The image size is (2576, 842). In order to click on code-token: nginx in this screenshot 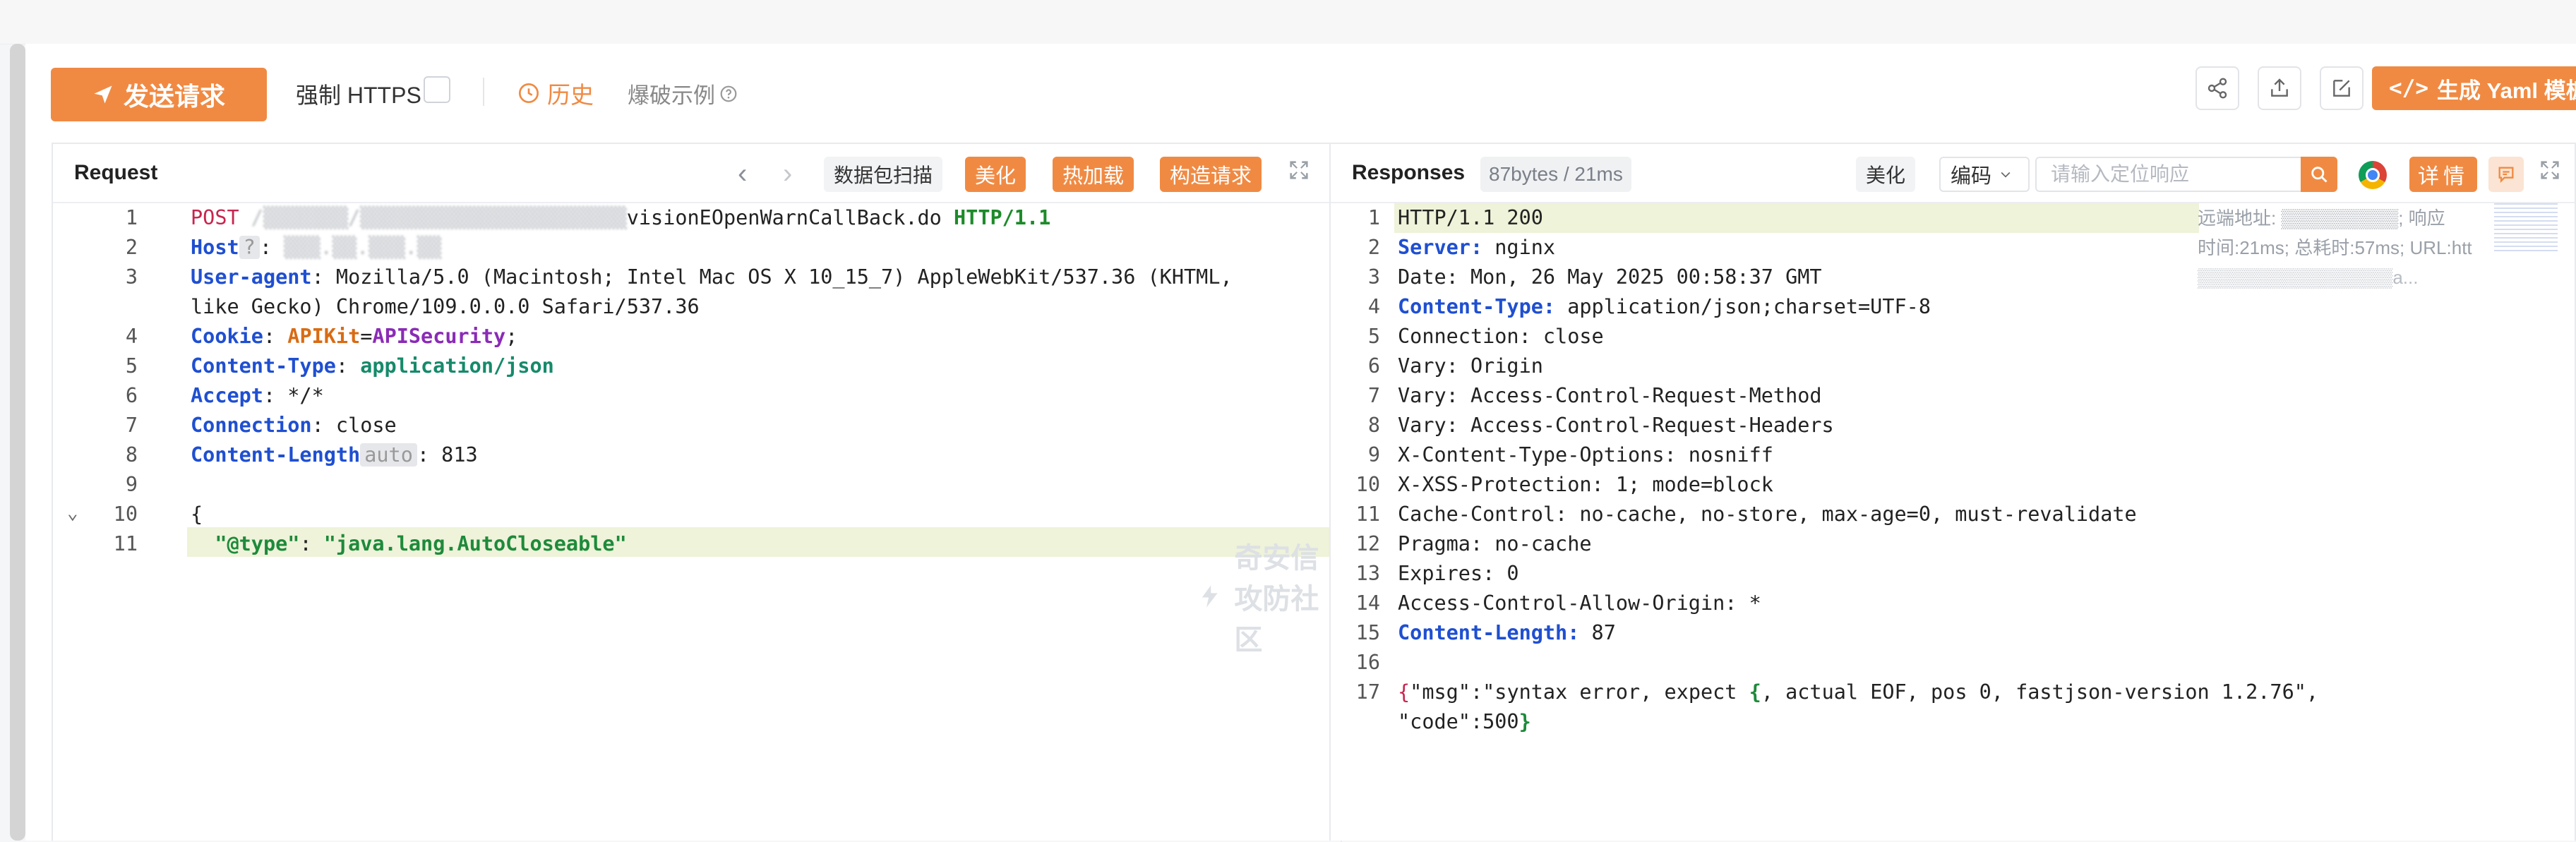, I will do `click(1519, 247)`.